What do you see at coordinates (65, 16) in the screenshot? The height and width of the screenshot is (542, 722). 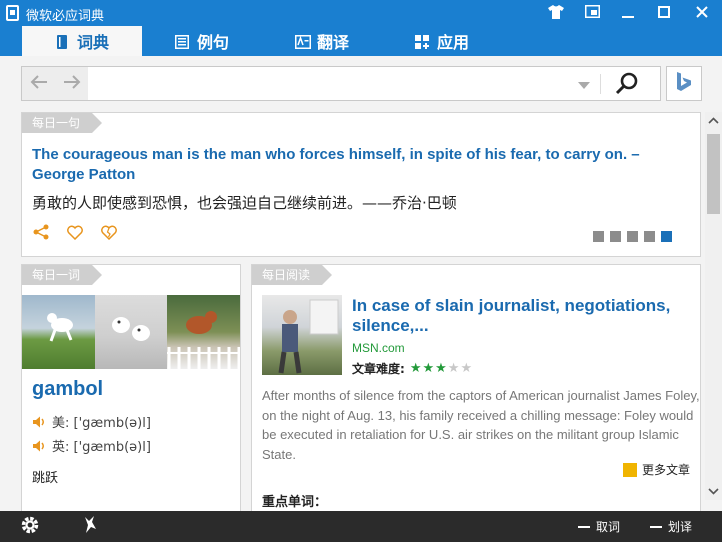 I see `window-title: 微软必应词典` at bounding box center [65, 16].